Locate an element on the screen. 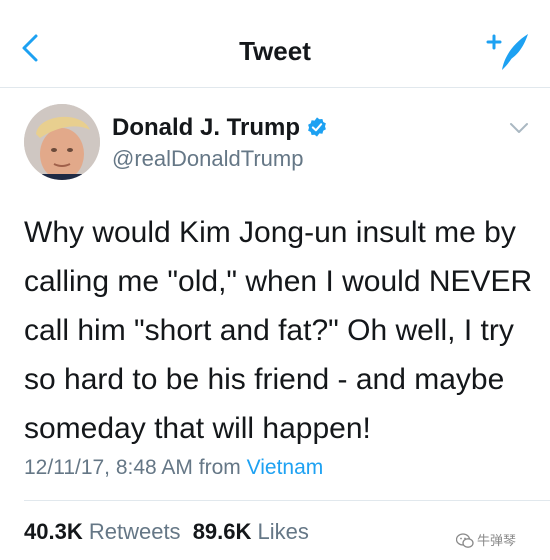  author-name-text: Donald J. Trump is located at coordinates (206, 127).